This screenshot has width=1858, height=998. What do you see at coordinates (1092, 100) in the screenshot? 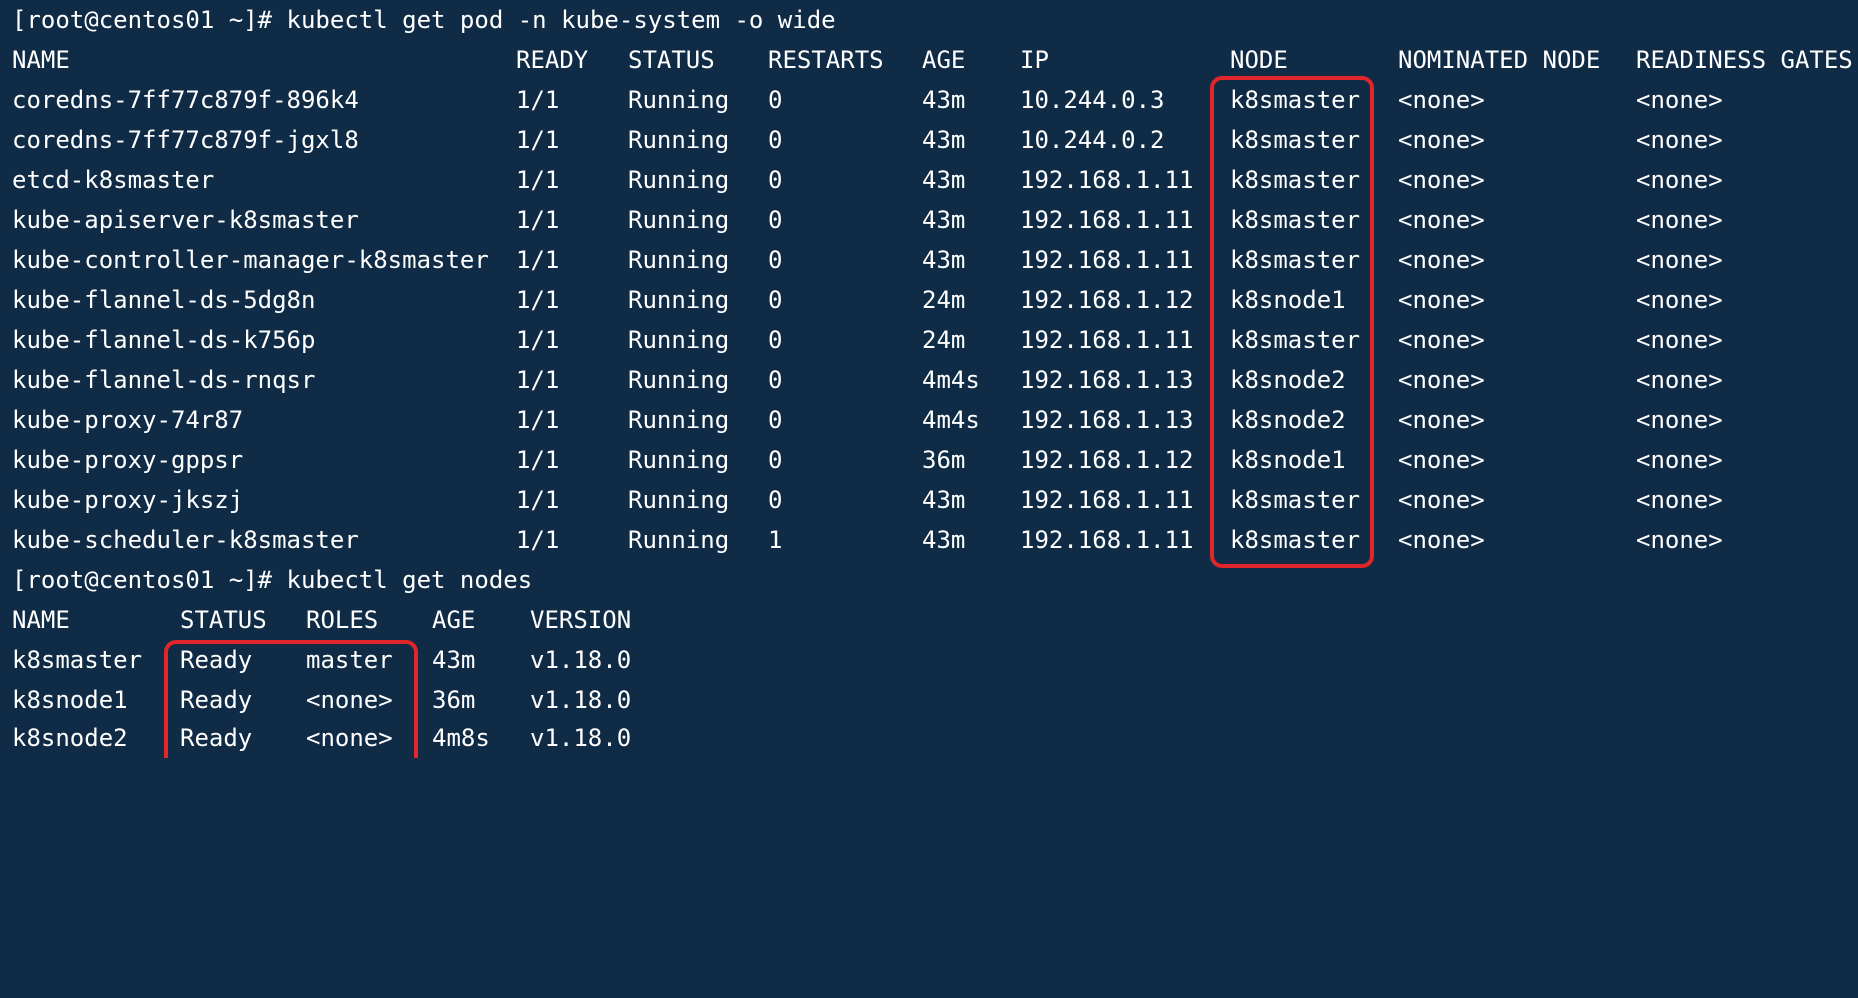
I see `pod-ip: 10.244.0.3` at bounding box center [1092, 100].